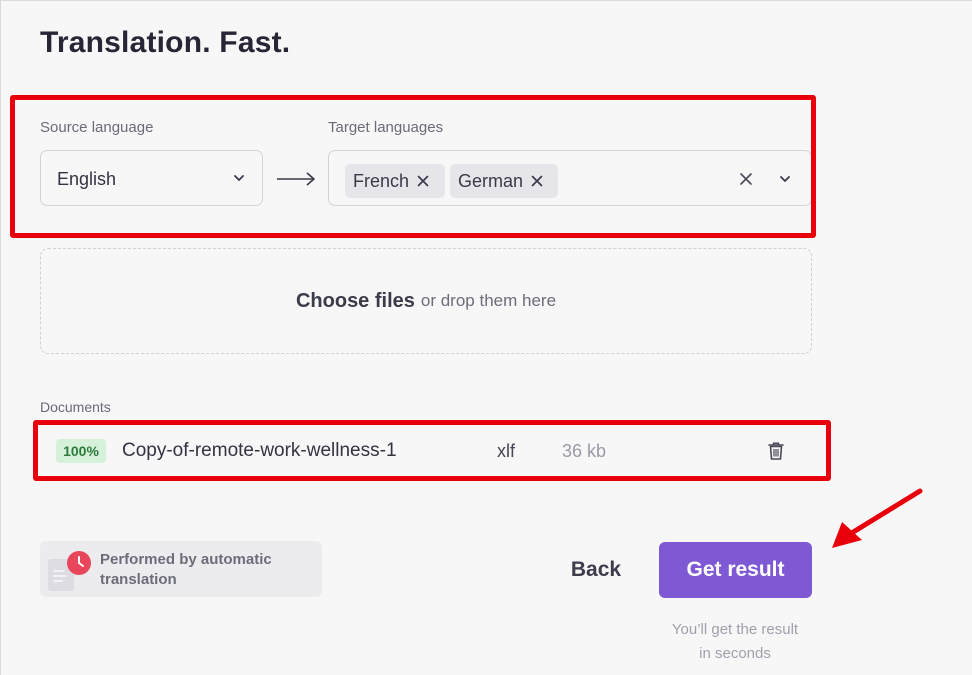 The image size is (972, 675). What do you see at coordinates (186, 559) in the screenshot?
I see `auto-line-1: Performed by automatic` at bounding box center [186, 559].